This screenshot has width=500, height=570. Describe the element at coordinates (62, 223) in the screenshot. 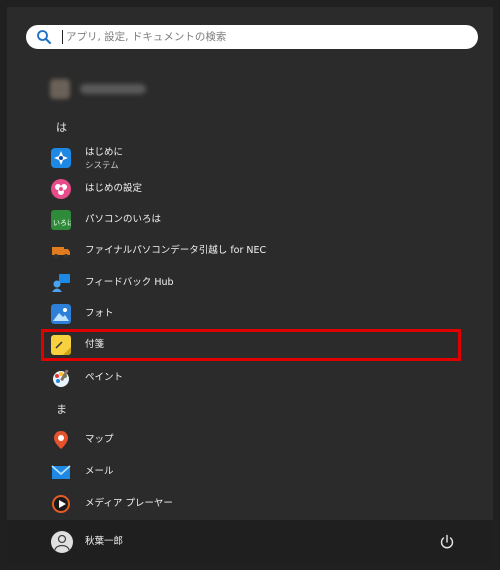

I see `svg-text: いろは` at that location.